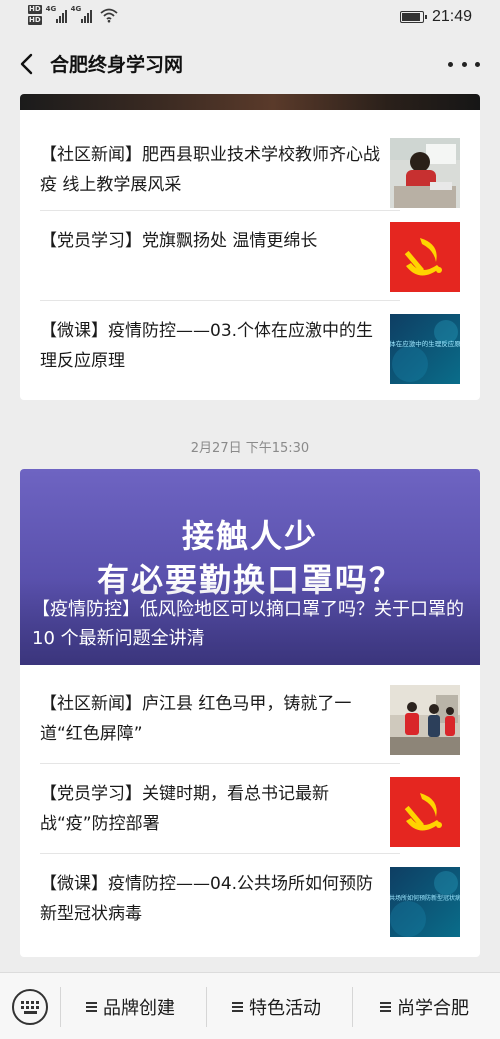  I want to click on video-thumb-text: 个体在应激中的生理反应原理, so click(425, 343).